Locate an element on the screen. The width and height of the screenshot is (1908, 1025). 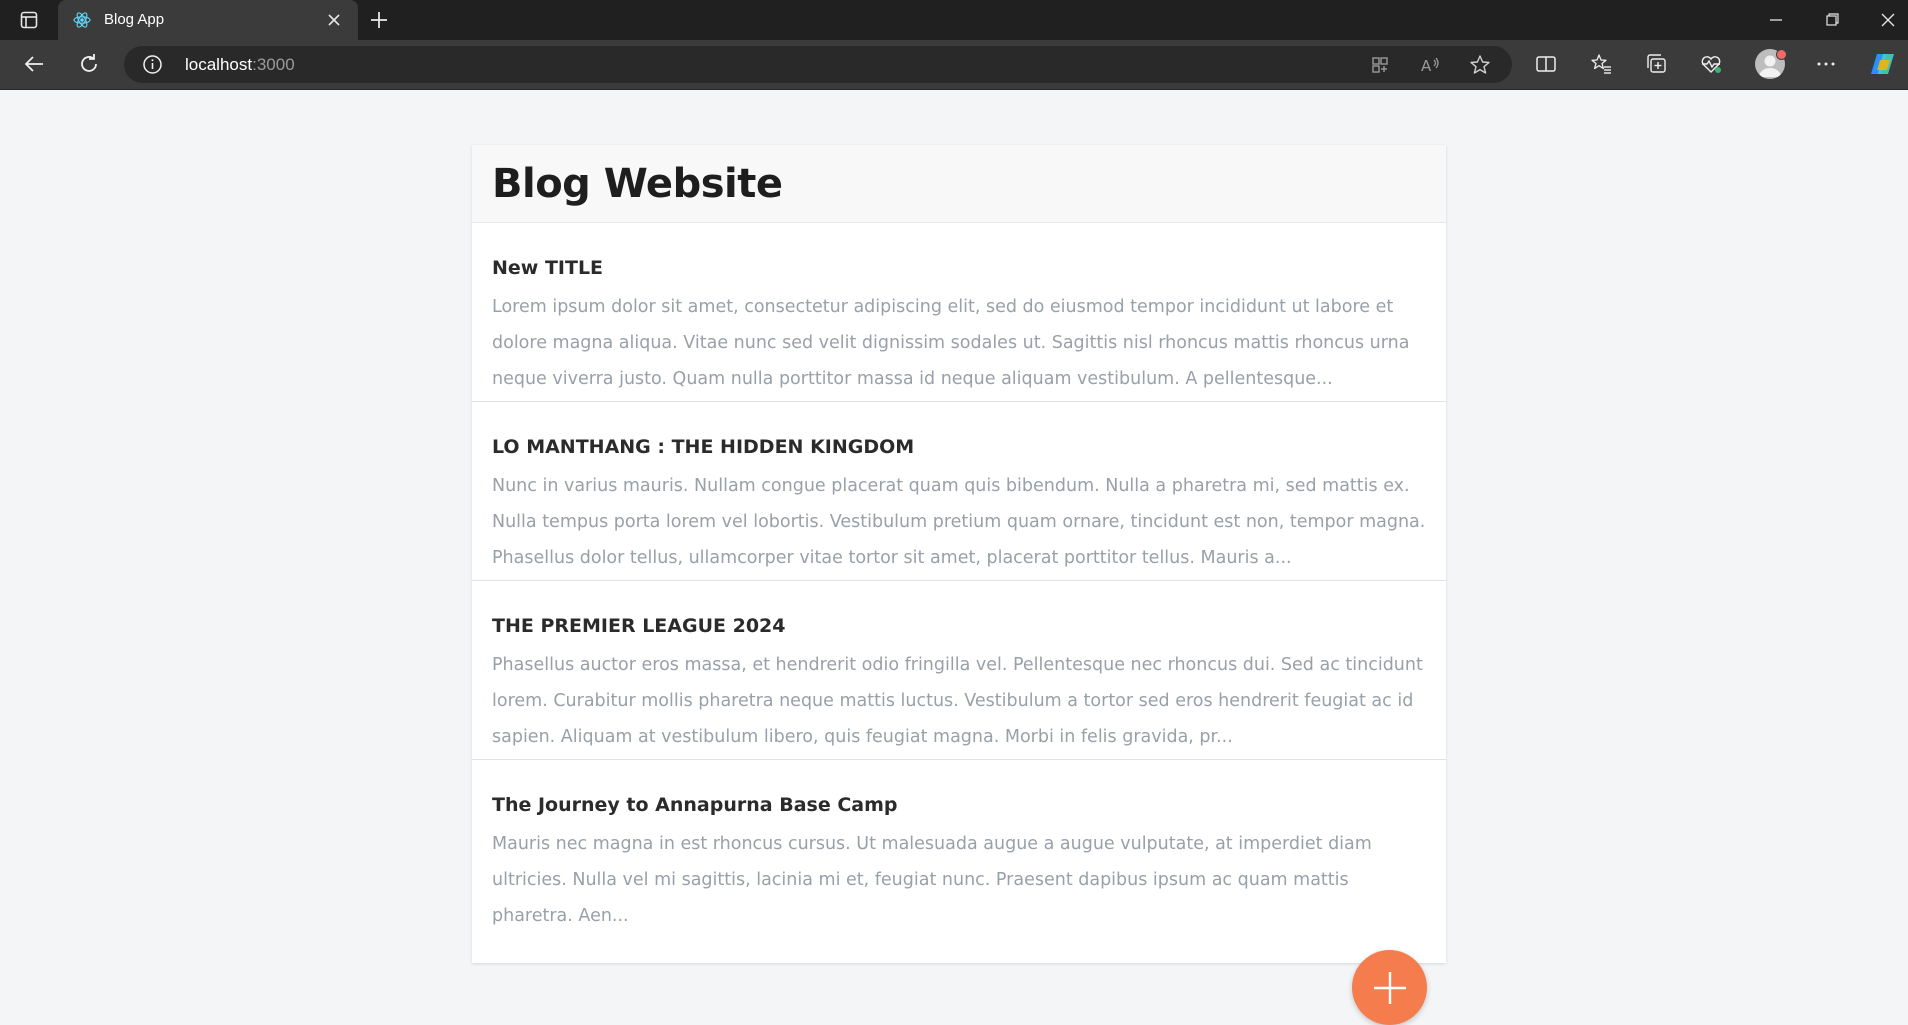
browser-essentials-icon is located at coordinates (1711, 64).